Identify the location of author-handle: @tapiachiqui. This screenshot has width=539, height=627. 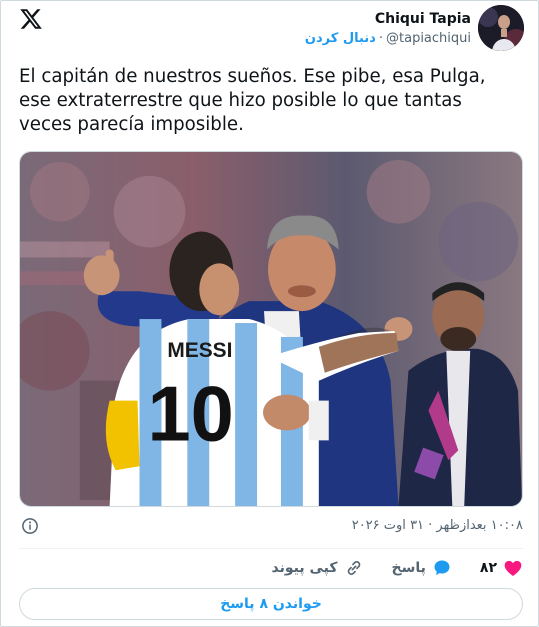
(428, 38).